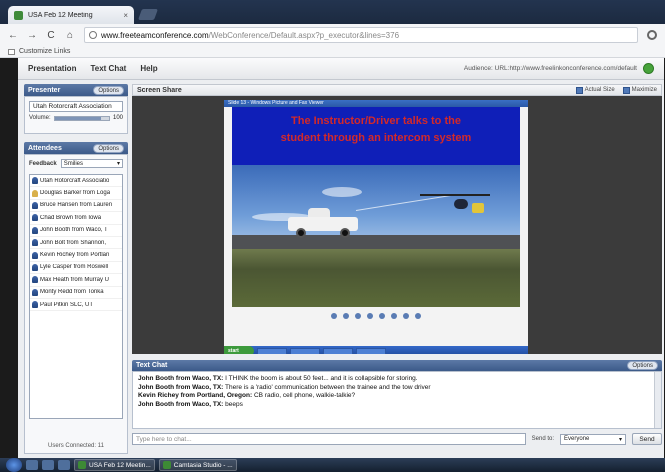  I want to click on attendee-name: Lyle Casper from Roswell, so click(74, 267).